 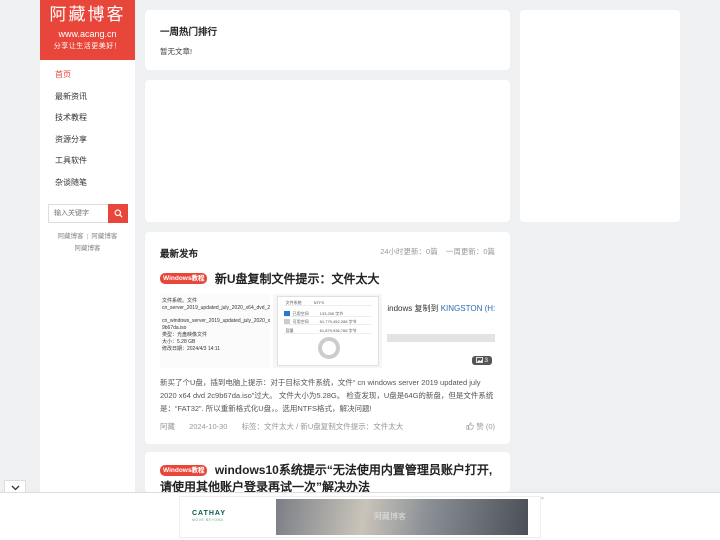 I want to click on search-icon, so click(x=118, y=213).